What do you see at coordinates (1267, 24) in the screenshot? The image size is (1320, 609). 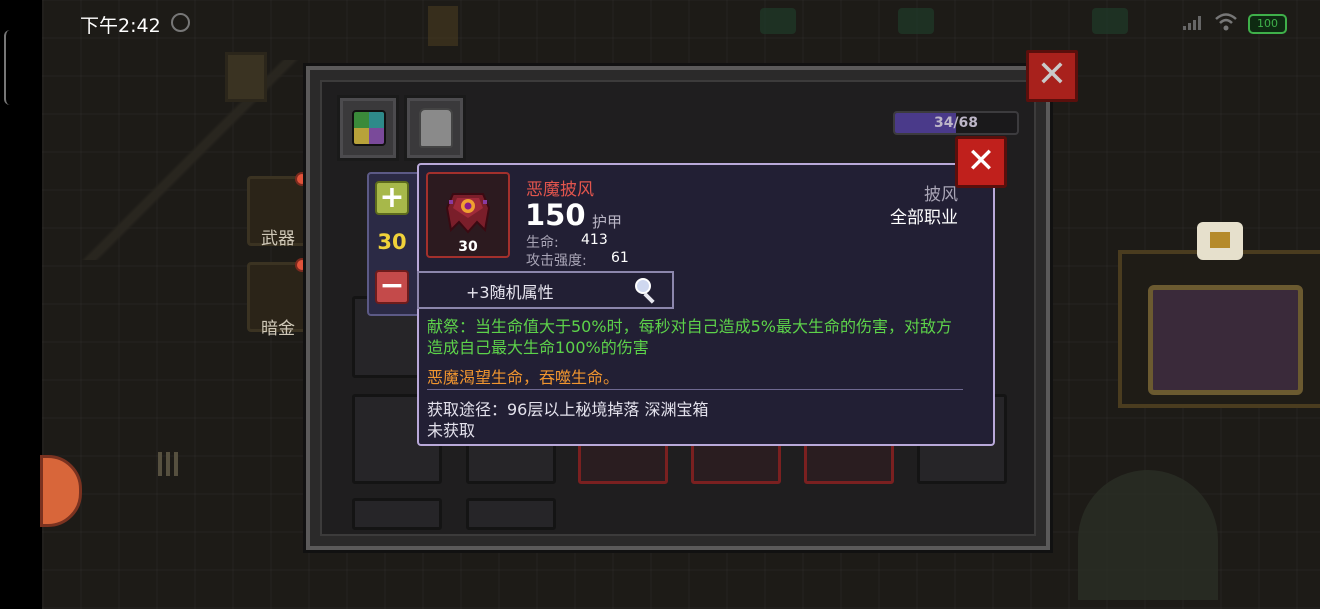 I see `battery-icon: 100` at bounding box center [1267, 24].